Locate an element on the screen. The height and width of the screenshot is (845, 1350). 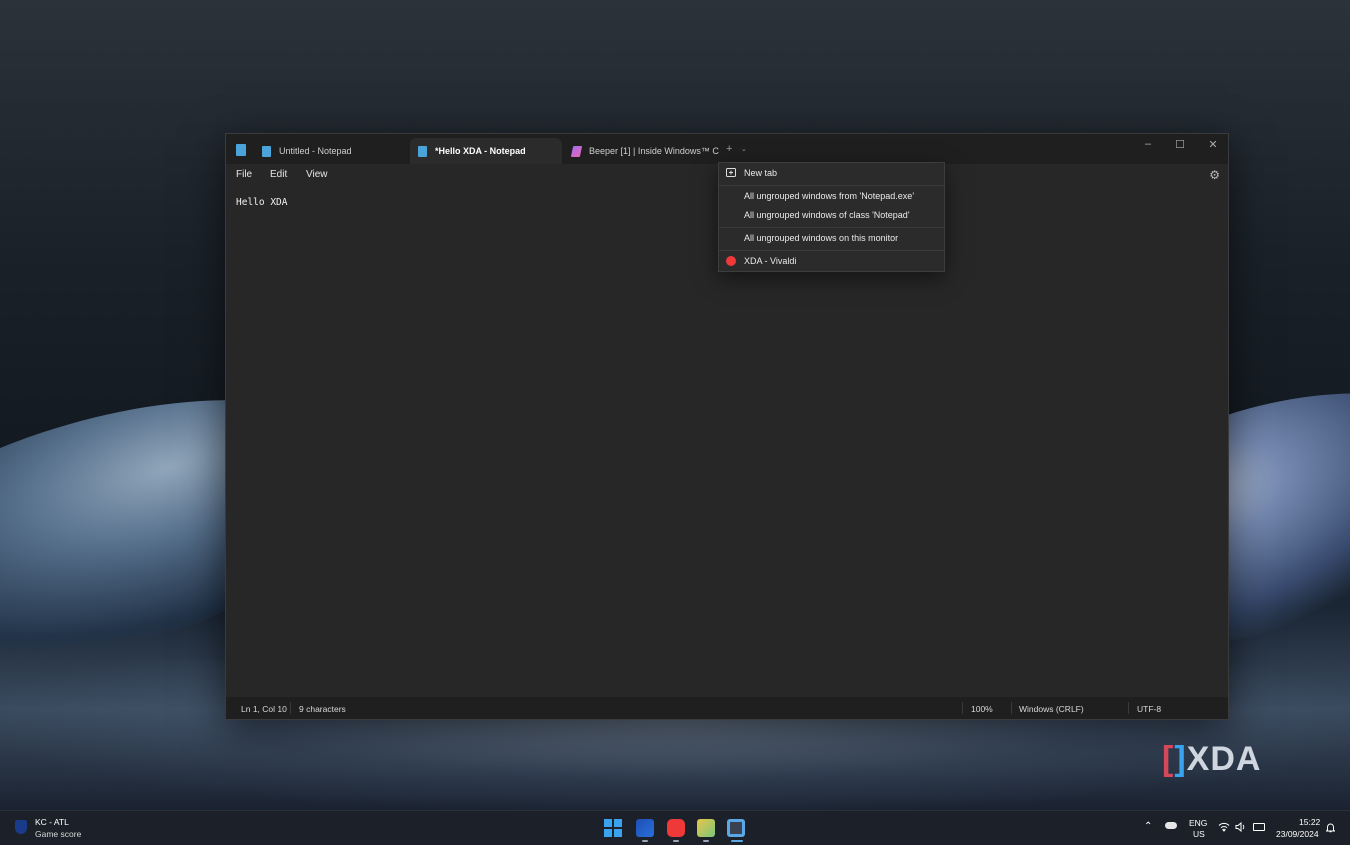
tab-untitled-notepad: Untitled - Notepad is located at coordinates (331, 151).